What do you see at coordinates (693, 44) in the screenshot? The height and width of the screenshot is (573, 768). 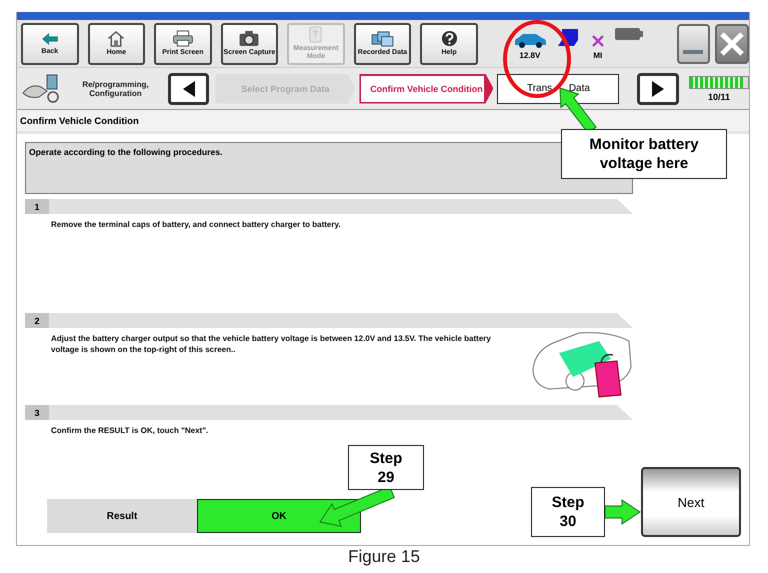 I see `minimize-button` at bounding box center [693, 44].